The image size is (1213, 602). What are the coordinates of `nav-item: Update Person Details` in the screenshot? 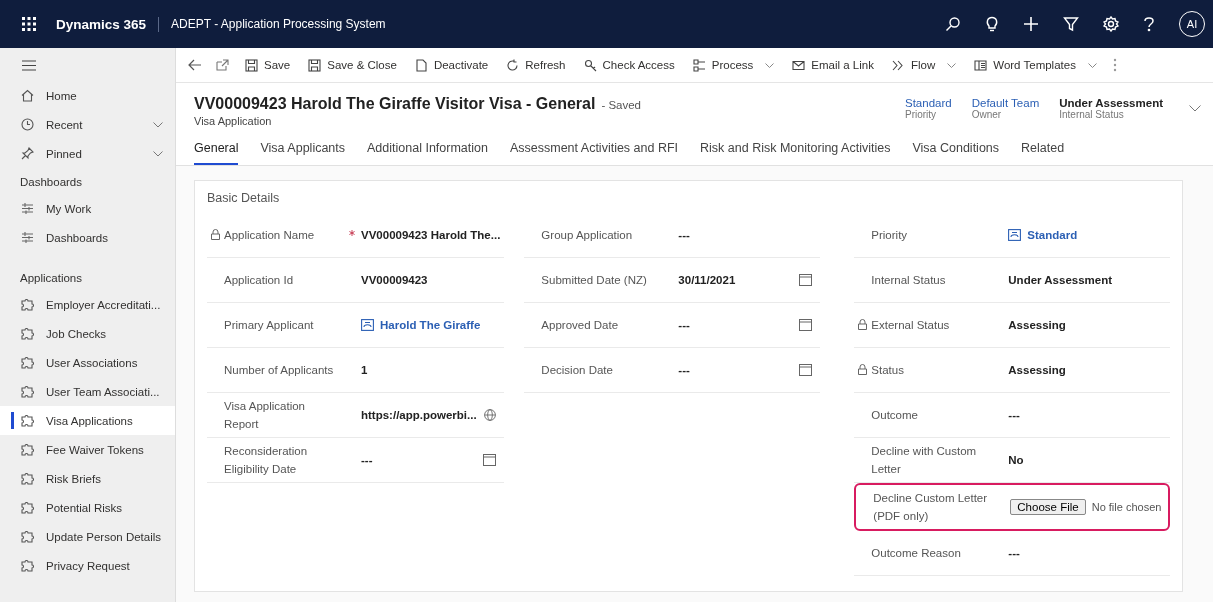 It's located at (87, 536).